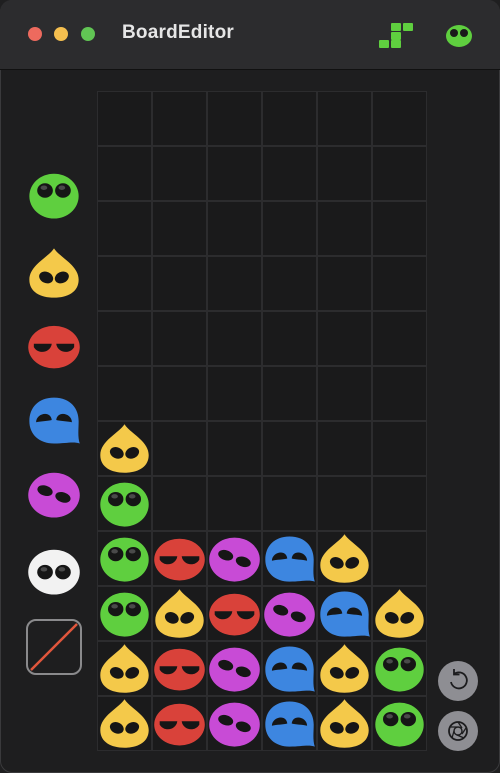 Image resolution: width=500 pixels, height=773 pixels. Describe the element at coordinates (54, 346) in the screenshot. I see `palette-red-puyo` at that location.